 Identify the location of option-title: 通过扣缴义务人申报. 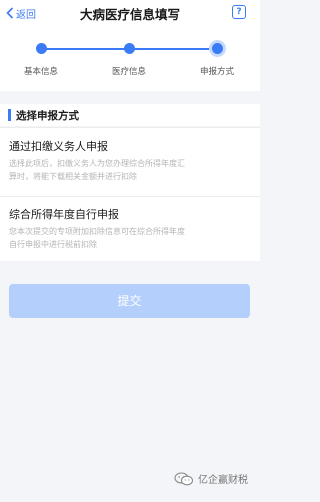
(58, 146).